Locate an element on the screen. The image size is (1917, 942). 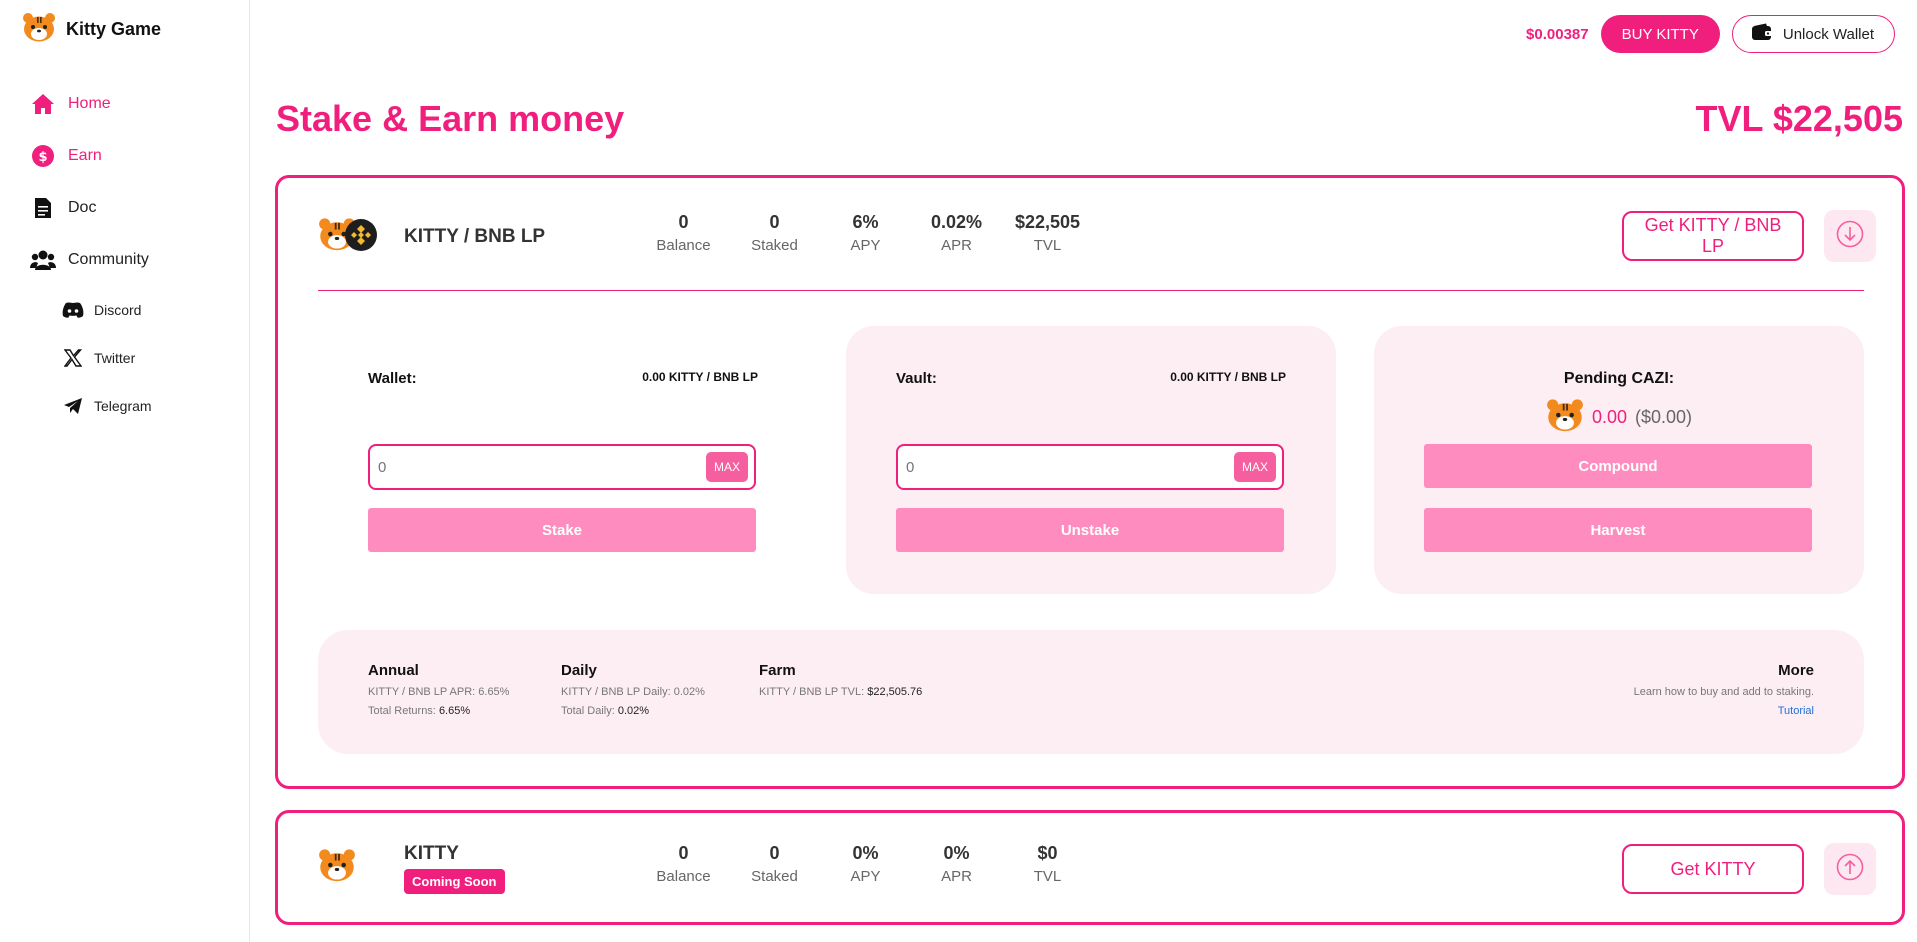
document-icon is located at coordinates (43, 208).